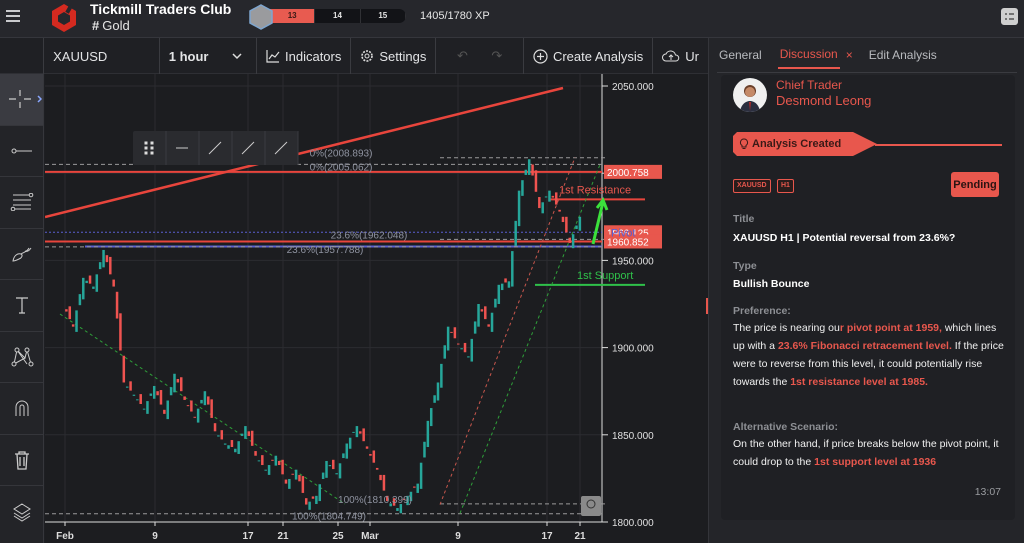 The image size is (1024, 543). Describe the element at coordinates (849, 55) in the screenshot. I see `close-tab-icon: ×` at that location.